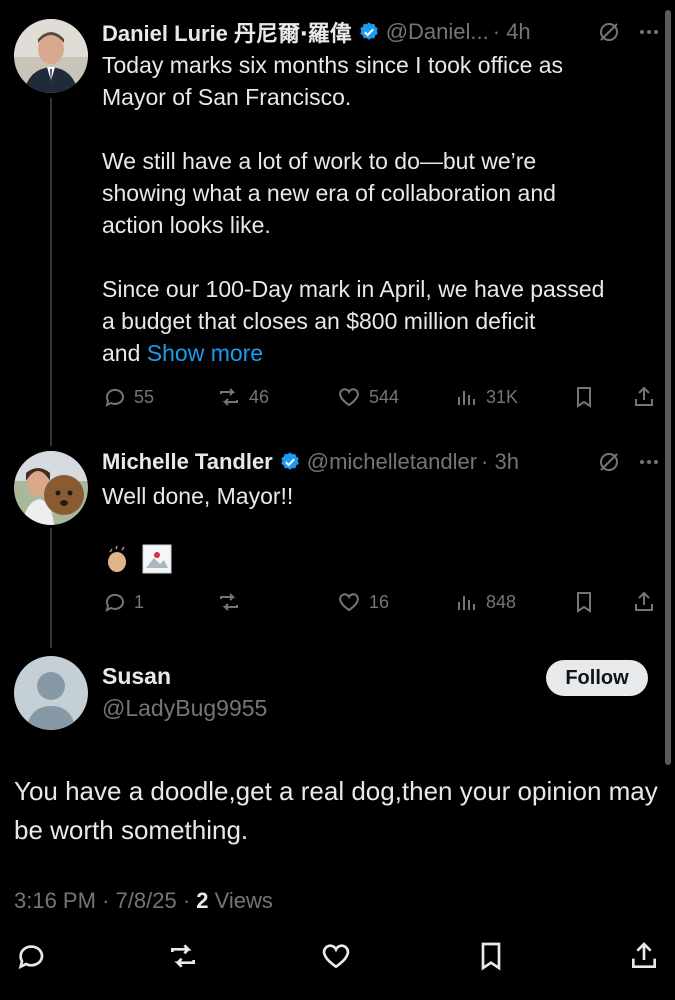  I want to click on reply-count: 1, so click(139, 601).